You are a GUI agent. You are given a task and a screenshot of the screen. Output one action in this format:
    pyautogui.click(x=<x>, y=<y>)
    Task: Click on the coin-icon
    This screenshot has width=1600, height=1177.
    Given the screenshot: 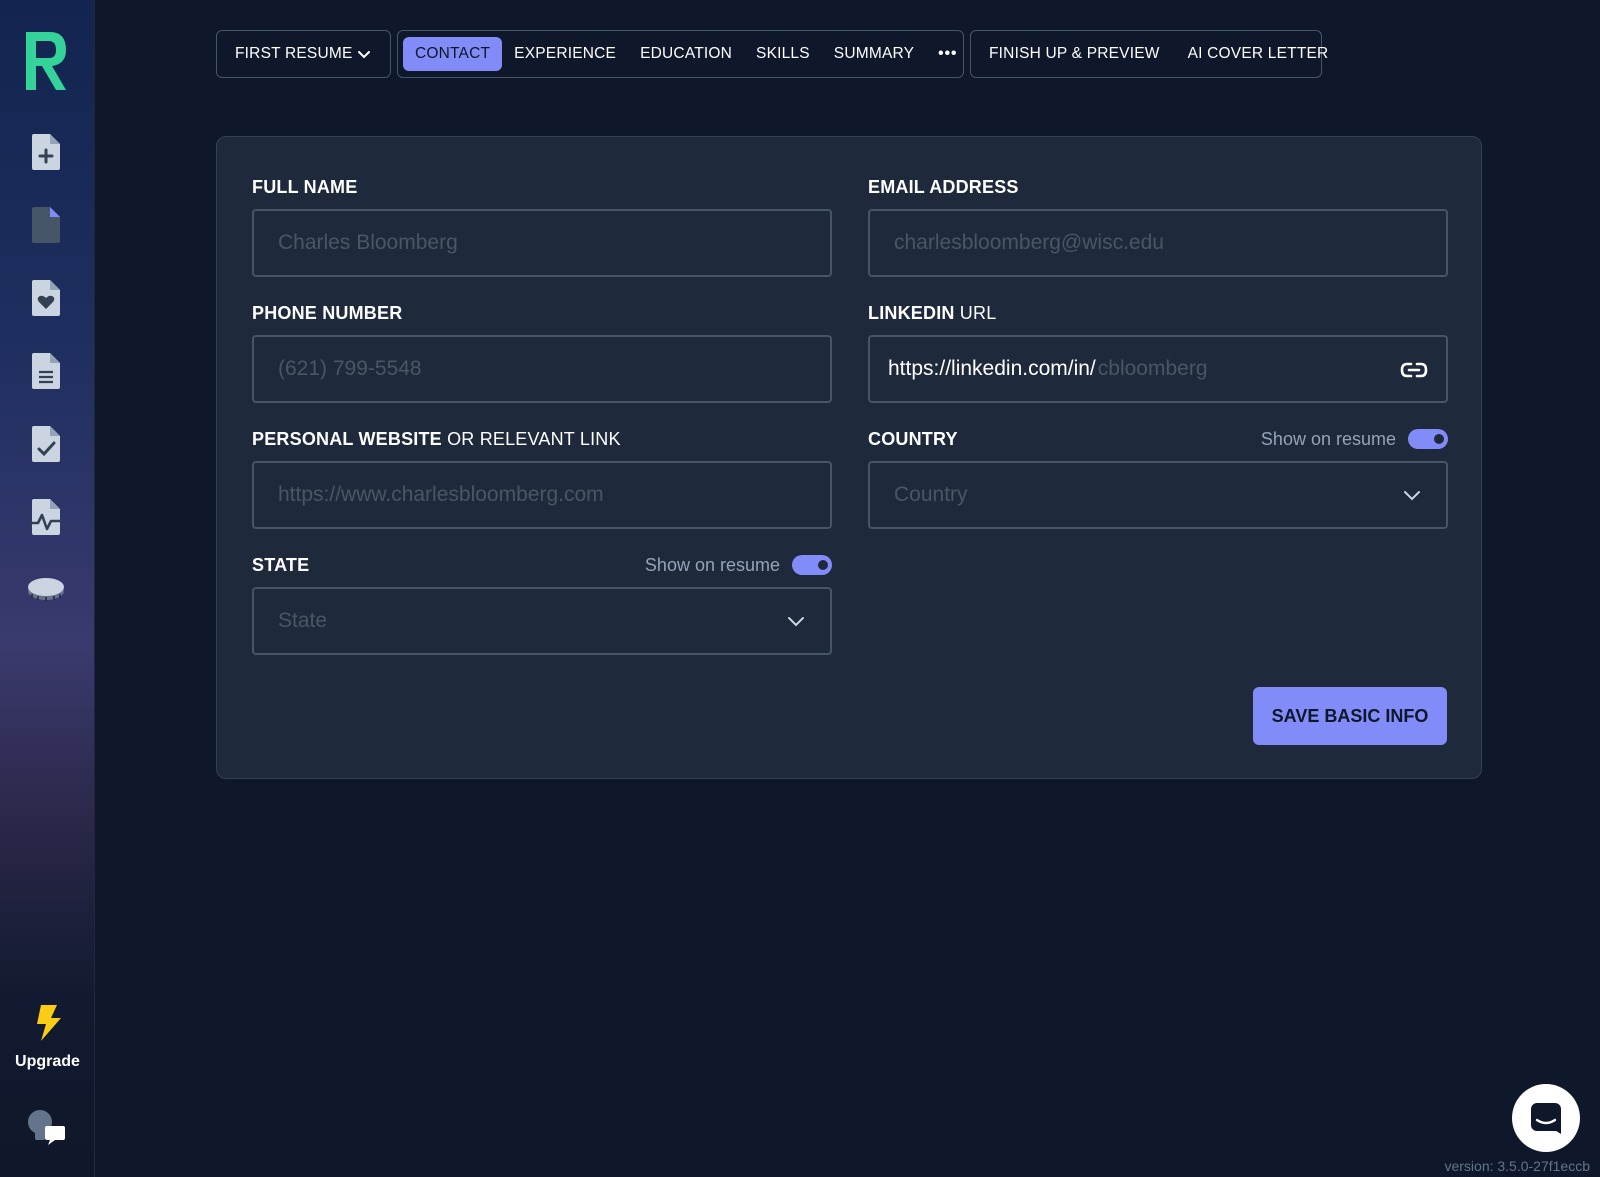 What is the action you would take?
    pyautogui.click(x=46, y=590)
    